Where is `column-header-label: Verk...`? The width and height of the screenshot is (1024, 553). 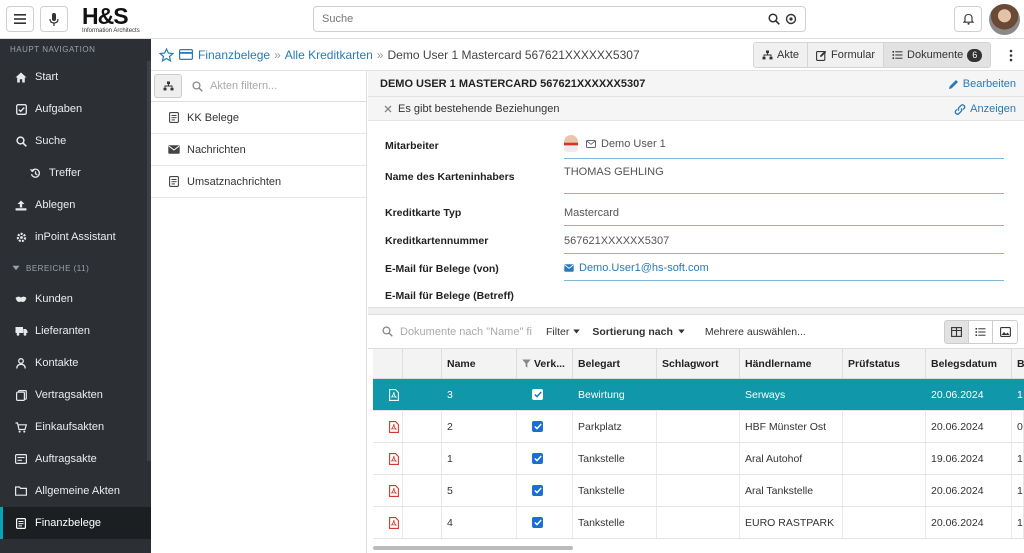 column-header-label: Verk... is located at coordinates (549, 363).